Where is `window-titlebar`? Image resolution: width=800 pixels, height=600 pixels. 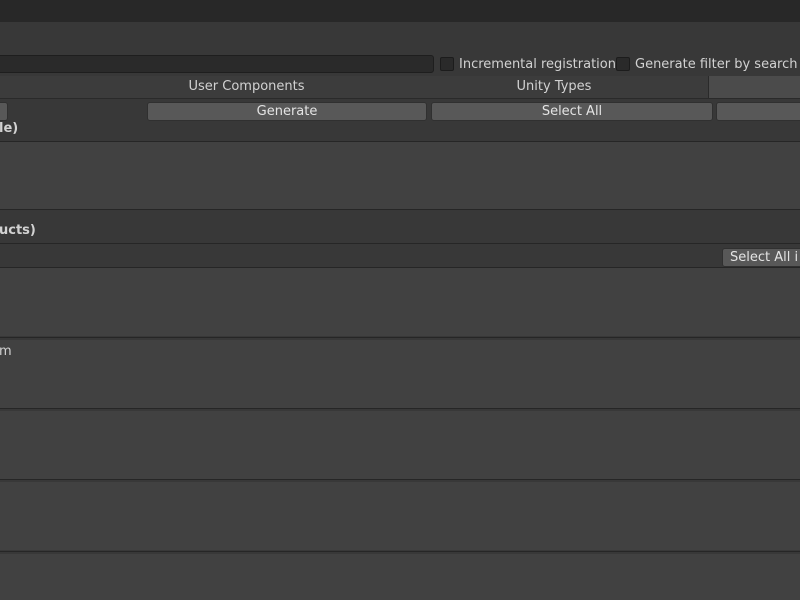
window-titlebar is located at coordinates (400, 11).